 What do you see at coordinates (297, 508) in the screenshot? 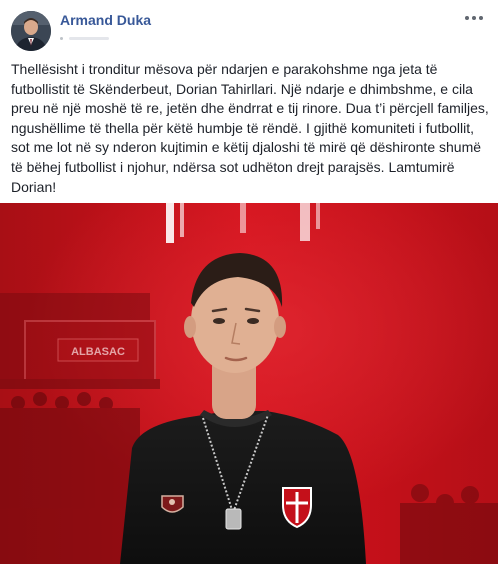
I see `club-crest` at bounding box center [297, 508].